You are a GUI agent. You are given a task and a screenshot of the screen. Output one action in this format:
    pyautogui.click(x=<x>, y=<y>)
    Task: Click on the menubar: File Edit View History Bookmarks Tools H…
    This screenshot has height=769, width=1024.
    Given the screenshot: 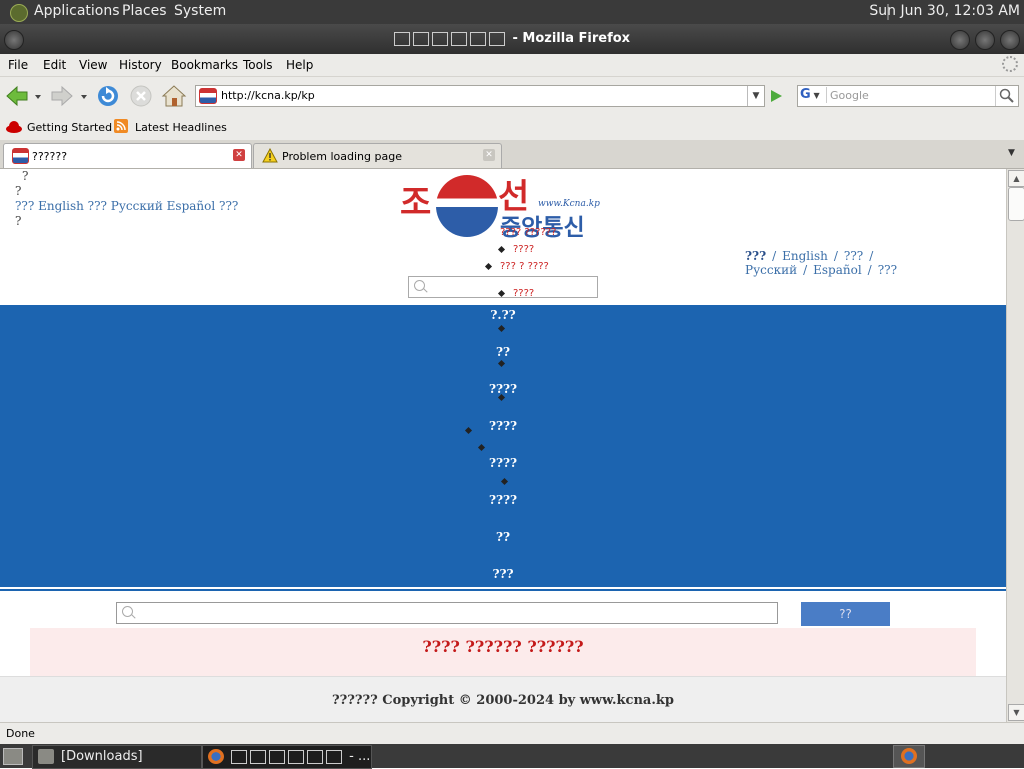 What is the action you would take?
    pyautogui.click(x=512, y=65)
    